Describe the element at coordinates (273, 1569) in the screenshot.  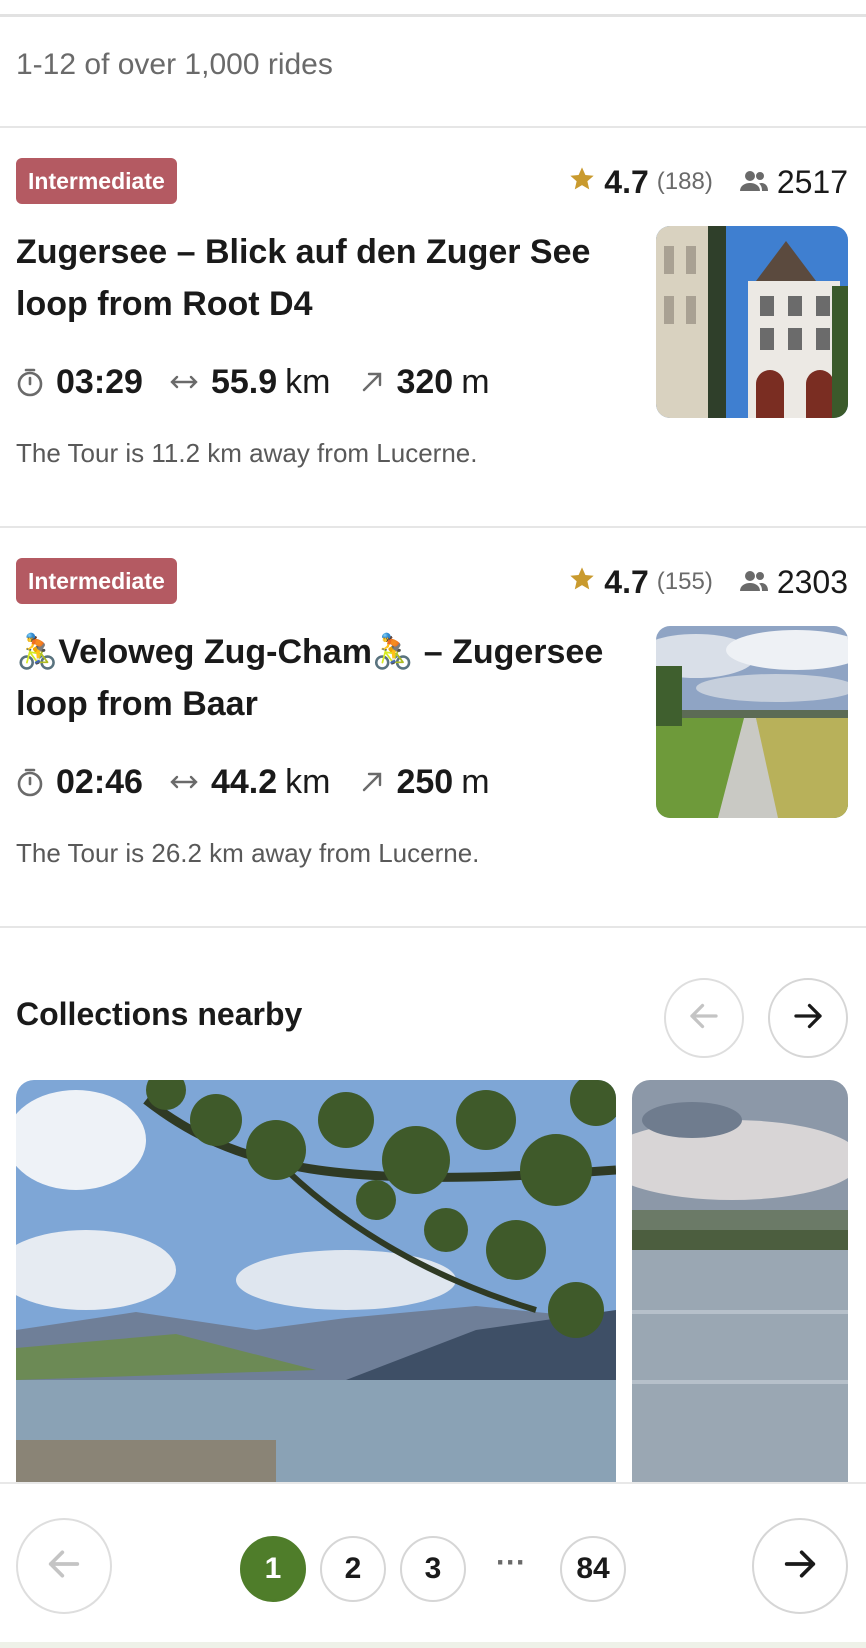
I see `page-button-1: 1` at that location.